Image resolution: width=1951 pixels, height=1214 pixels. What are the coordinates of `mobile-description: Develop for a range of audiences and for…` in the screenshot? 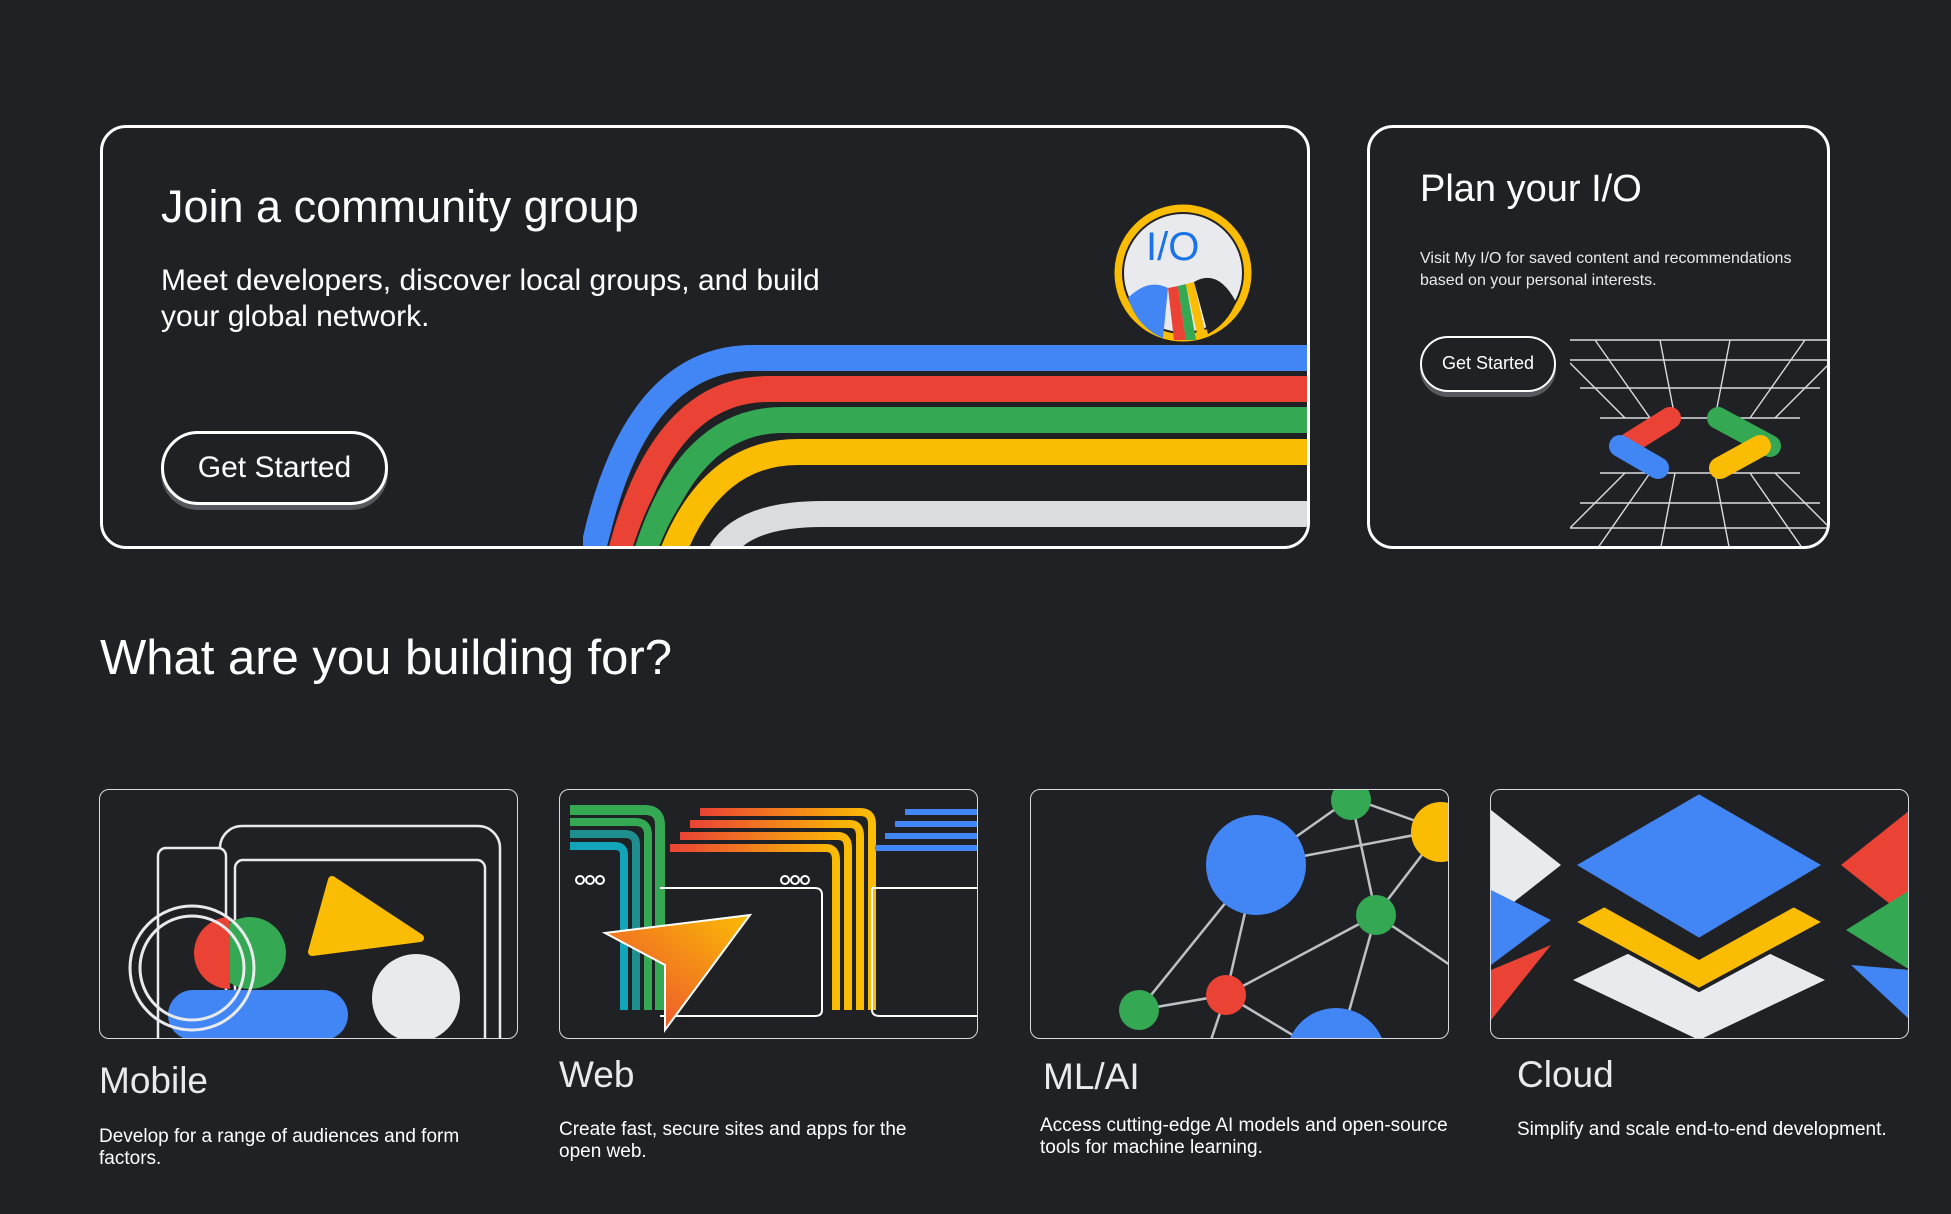 It's located at (279, 1147).